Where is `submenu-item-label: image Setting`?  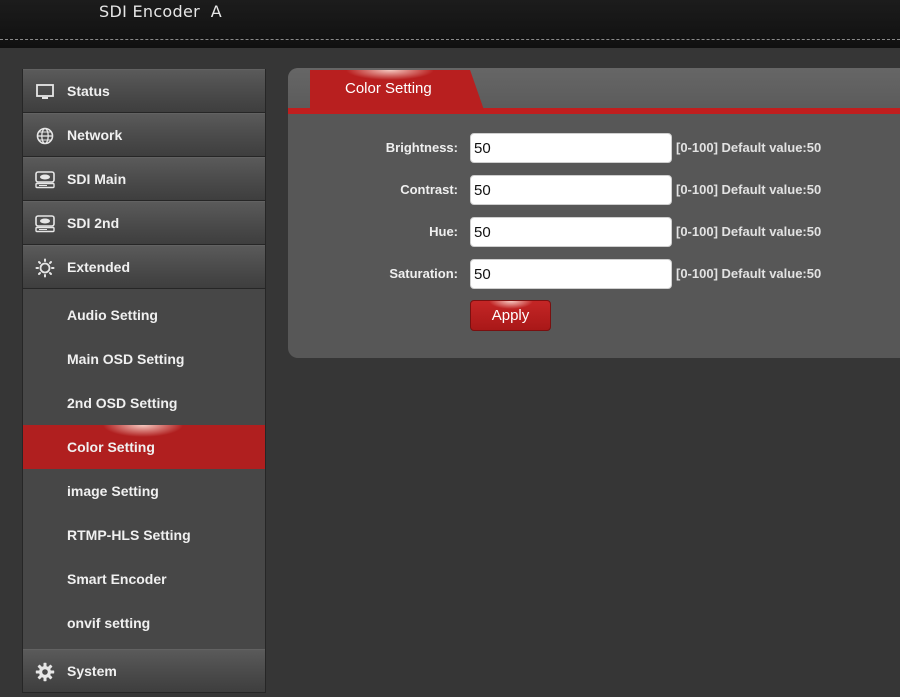
submenu-item-label: image Setting is located at coordinates (113, 491).